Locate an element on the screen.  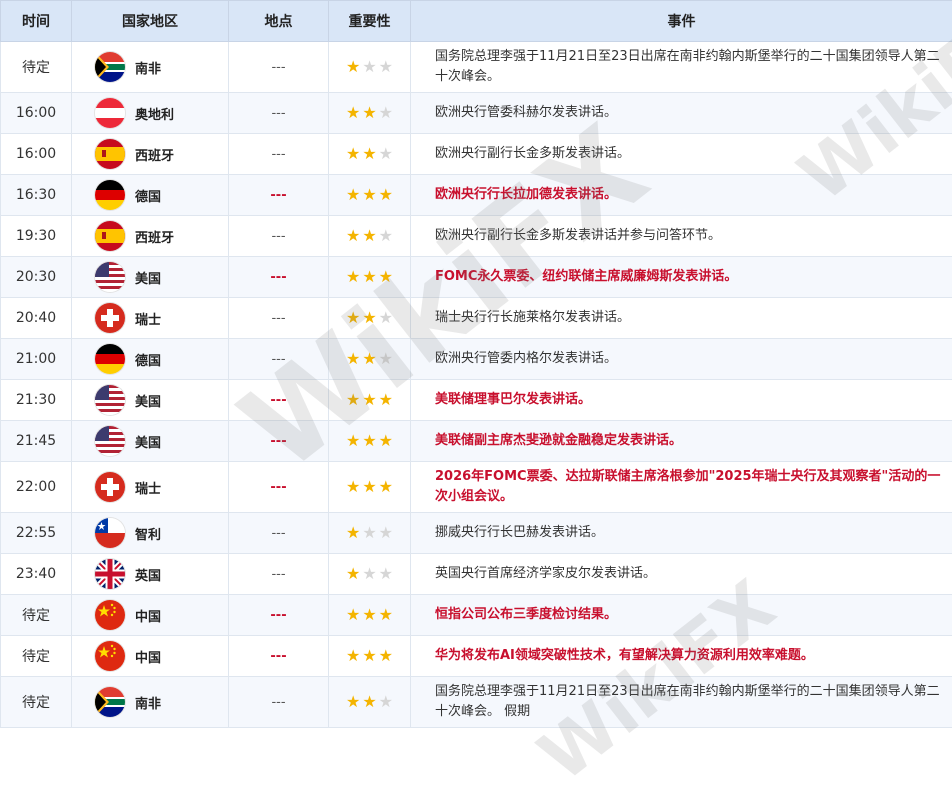
event-cell: 欧洲央行副行长金多斯发表讲话并参与问答环节。 is located at coordinates (681, 236).